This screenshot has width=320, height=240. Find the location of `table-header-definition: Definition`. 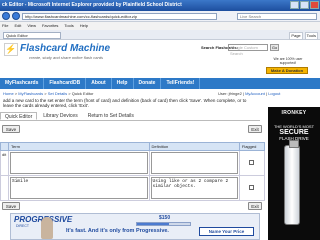

table-header-definition: Definition is located at coordinates (194, 146).